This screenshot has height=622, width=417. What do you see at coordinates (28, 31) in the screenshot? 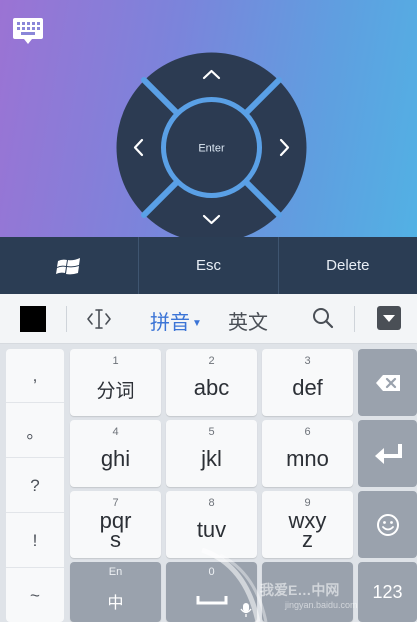
I see `keyboard-icon` at bounding box center [28, 31].